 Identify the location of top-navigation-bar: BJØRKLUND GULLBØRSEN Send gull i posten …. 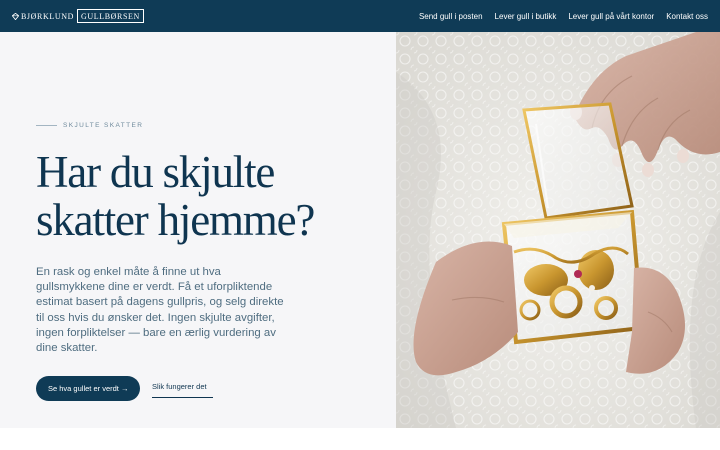
(360, 16).